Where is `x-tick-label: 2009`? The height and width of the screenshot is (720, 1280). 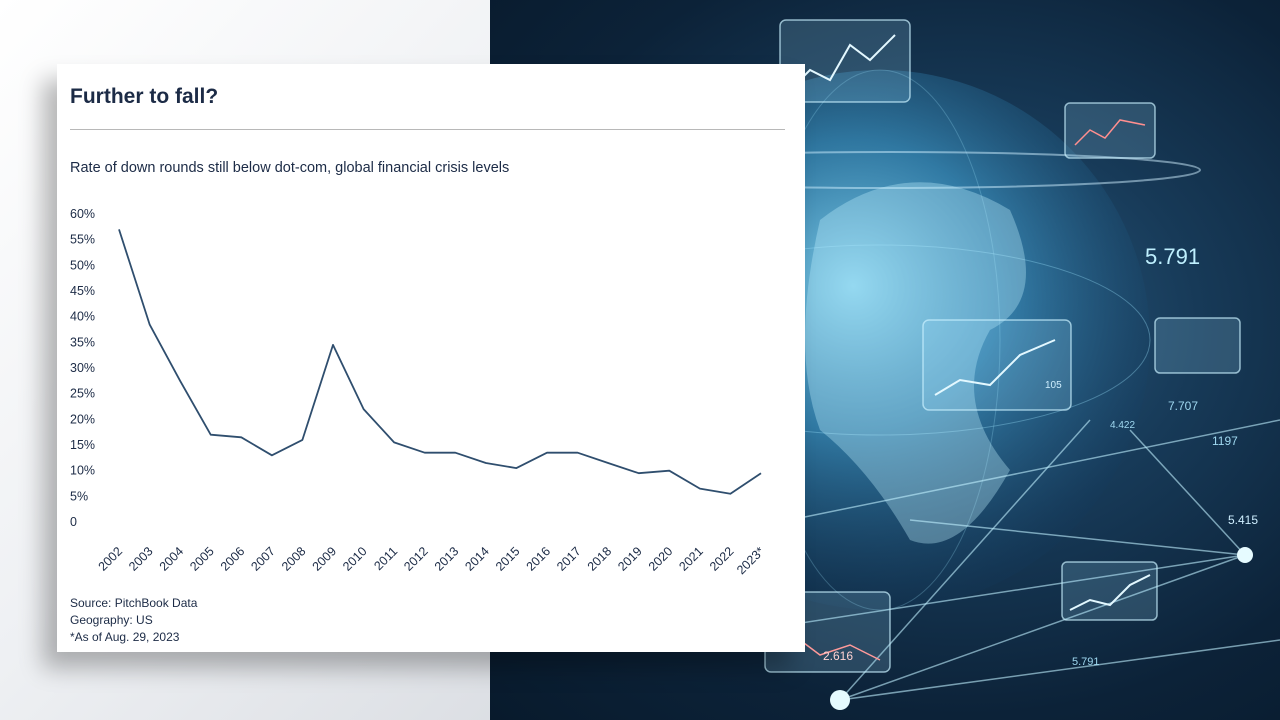
x-tick-label: 2009 is located at coordinates (325, 559).